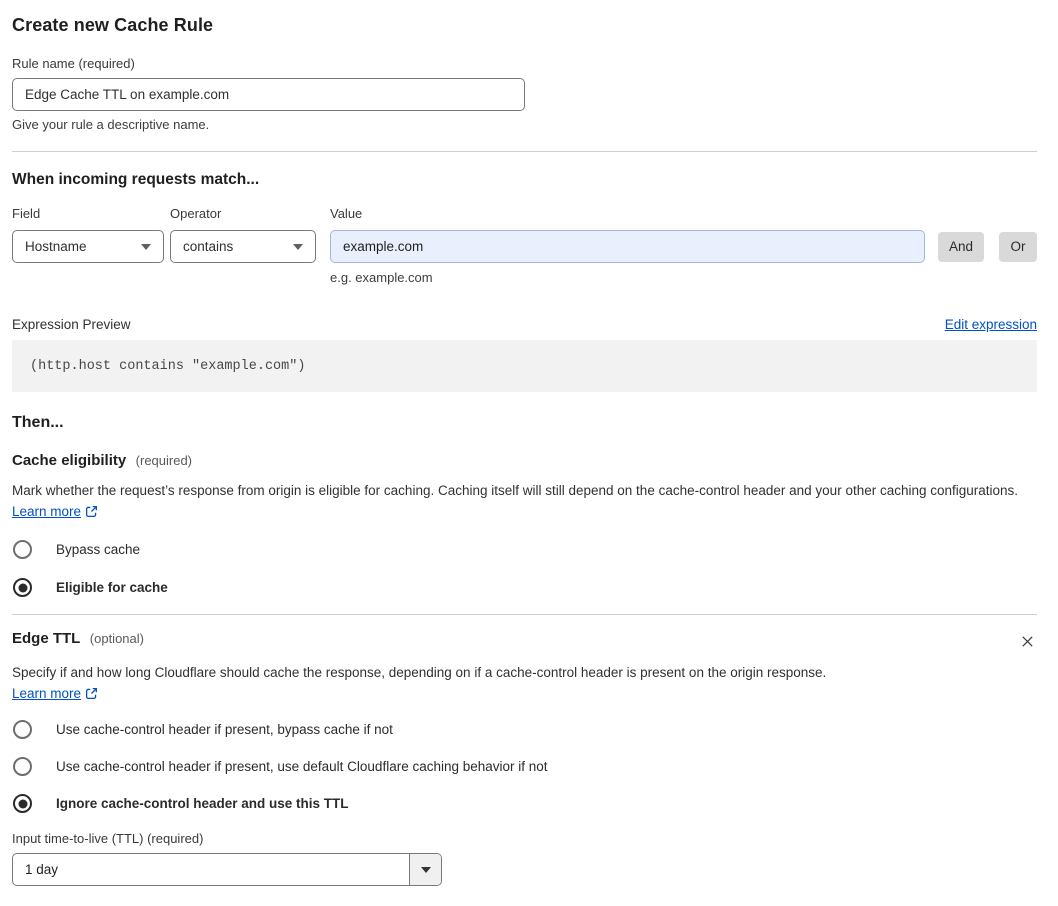 The height and width of the screenshot is (906, 1058). Describe the element at coordinates (1018, 246) in the screenshot. I see `or-button: Or` at that location.